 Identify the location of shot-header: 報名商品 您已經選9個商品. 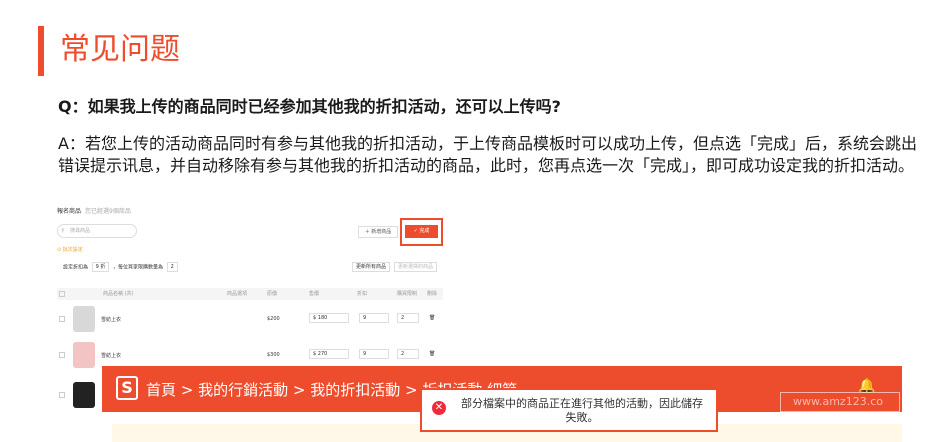
(94, 210).